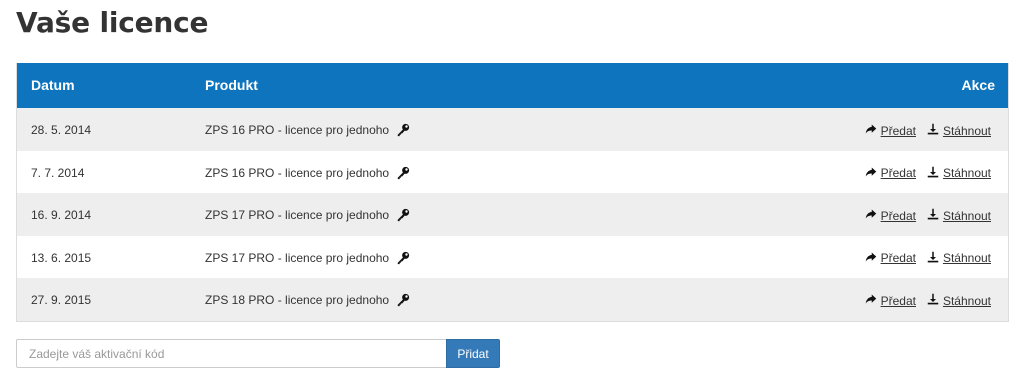  Describe the element at coordinates (473, 353) in the screenshot. I see `add-code-button: Přidat` at that location.